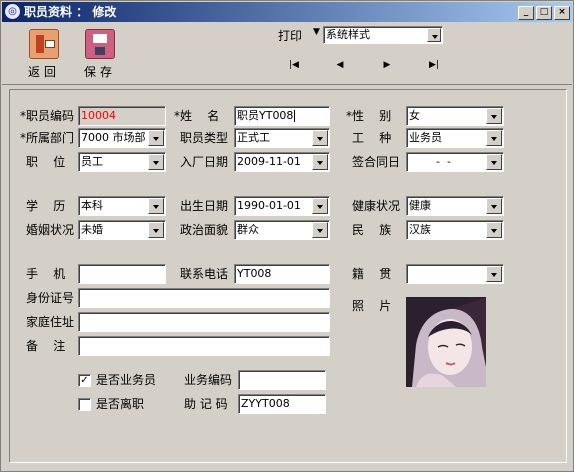 The width and height of the screenshot is (574, 472). What do you see at coordinates (455, 162) in the screenshot?
I see `contract-date-picker: - -` at bounding box center [455, 162].